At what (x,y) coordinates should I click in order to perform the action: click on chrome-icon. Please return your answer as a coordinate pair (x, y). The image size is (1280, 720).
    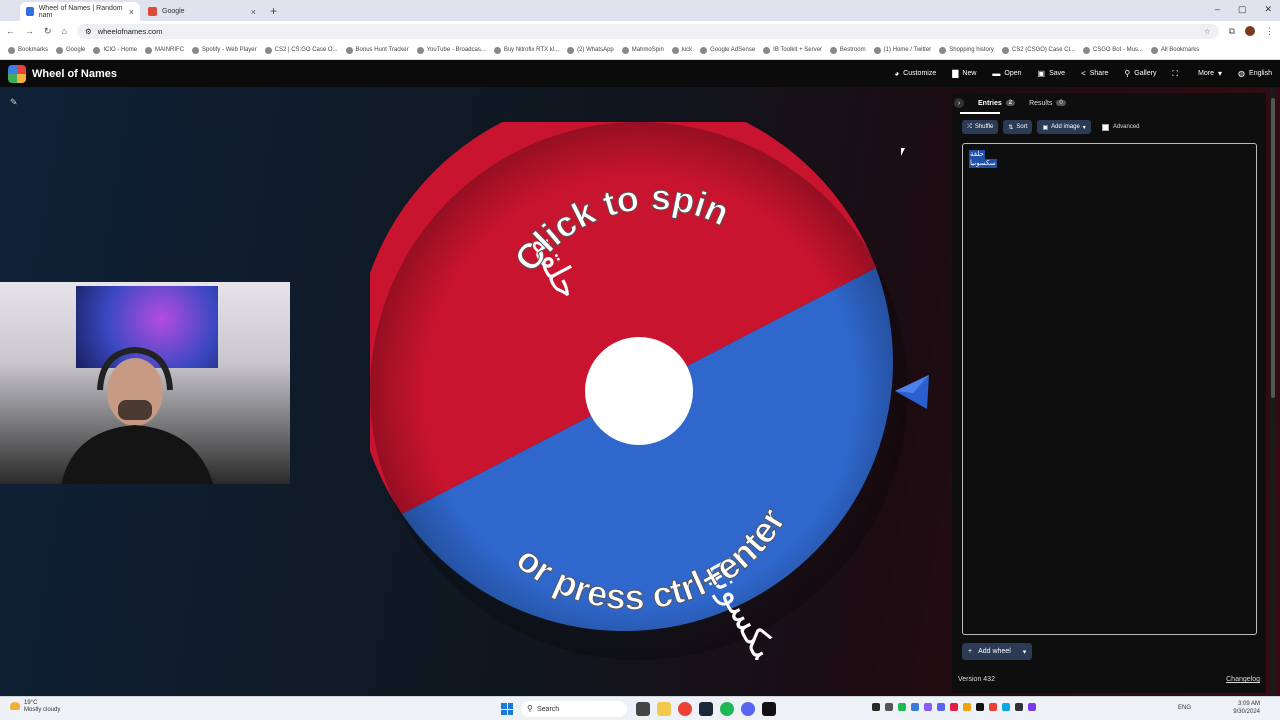
    Looking at the image, I should click on (685, 709).